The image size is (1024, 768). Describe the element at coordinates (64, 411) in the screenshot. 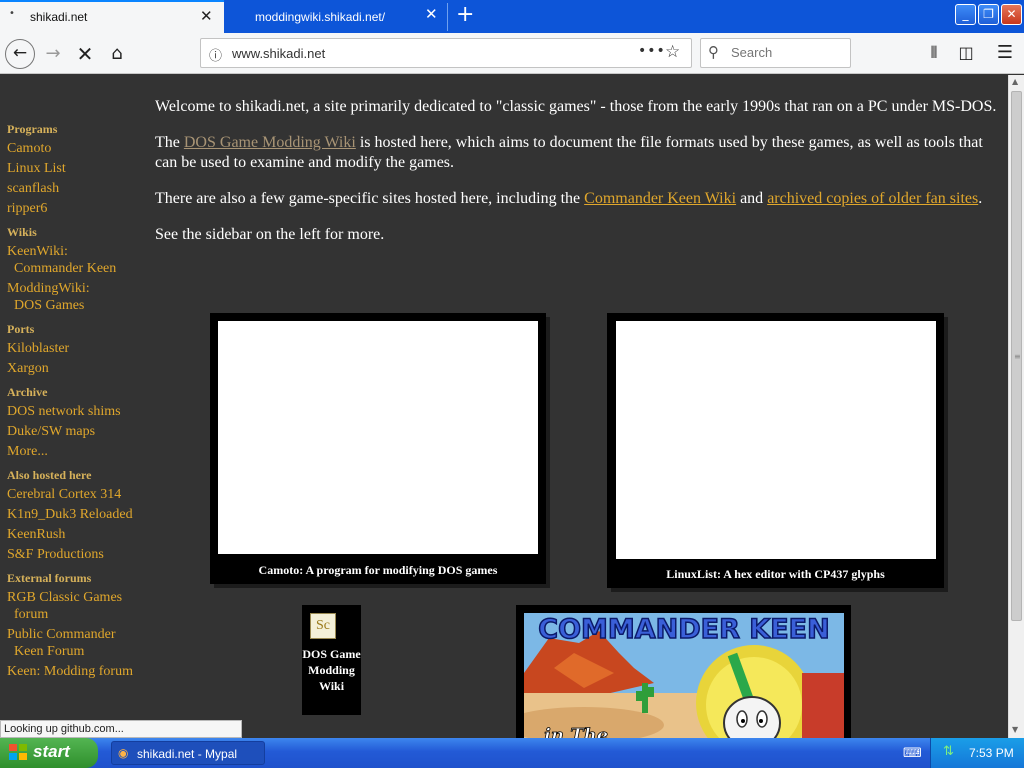

I see `sidebar-link-text: DOS network shims` at that location.